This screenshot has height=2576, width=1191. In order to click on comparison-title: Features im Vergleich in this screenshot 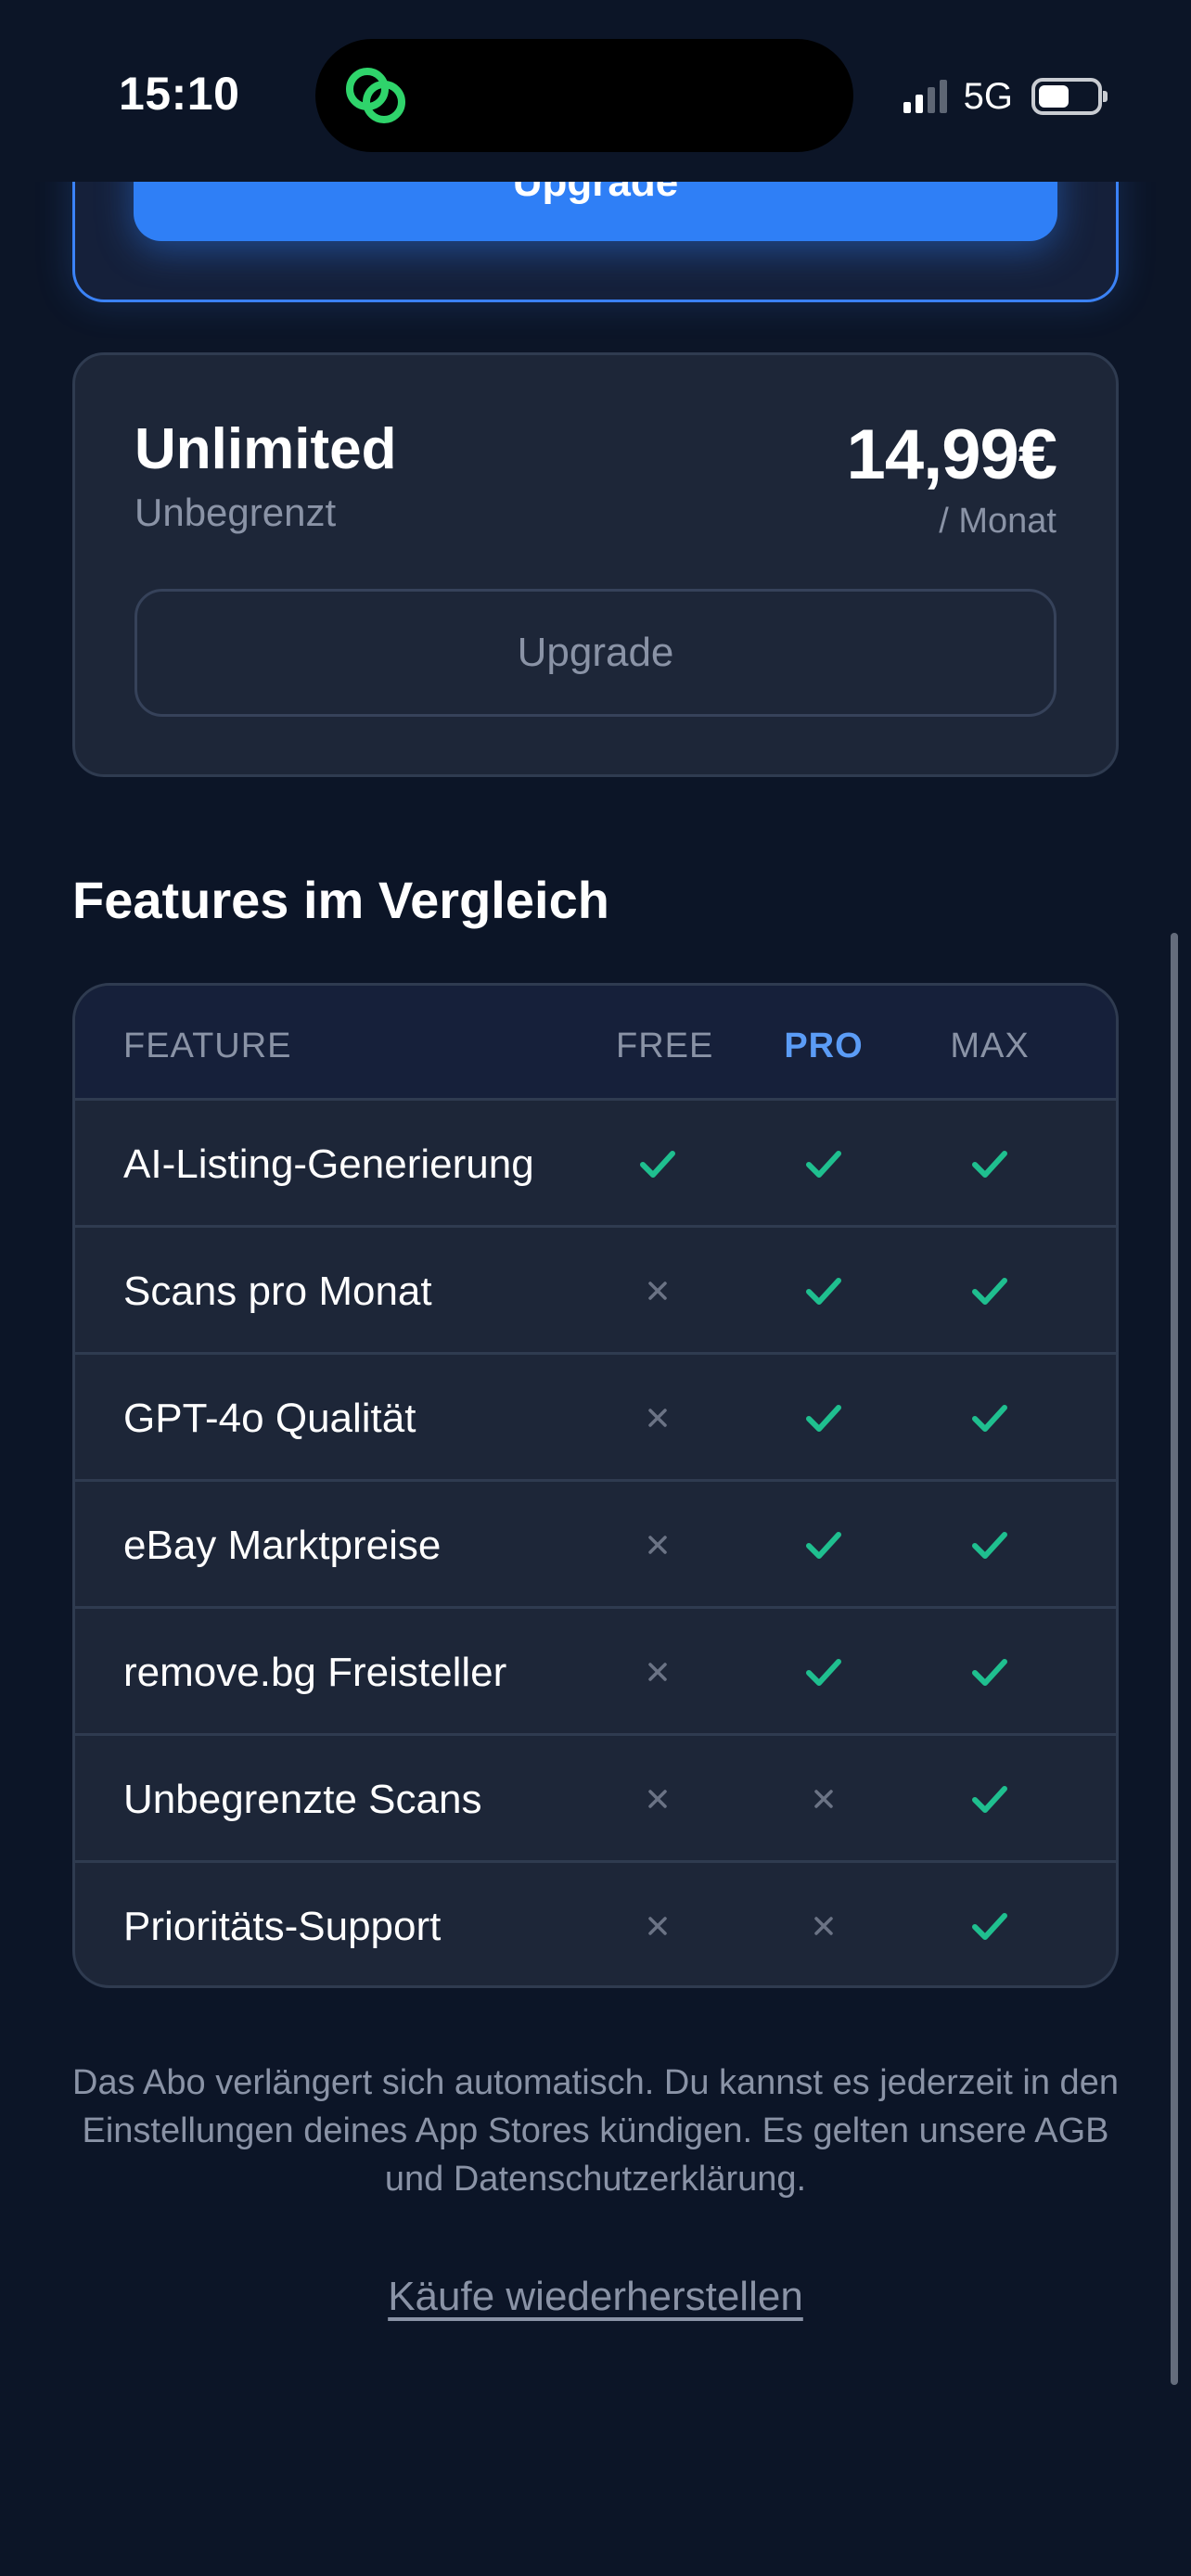, I will do `click(340, 900)`.